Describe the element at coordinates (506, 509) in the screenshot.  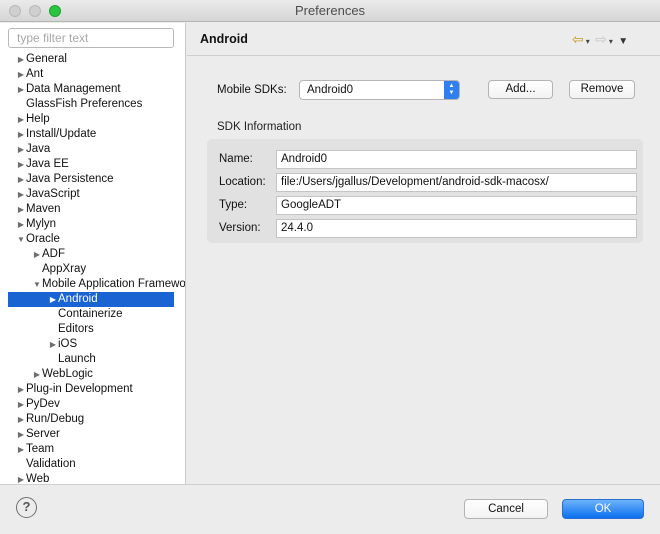
I see `cancel-button: Cancel` at that location.